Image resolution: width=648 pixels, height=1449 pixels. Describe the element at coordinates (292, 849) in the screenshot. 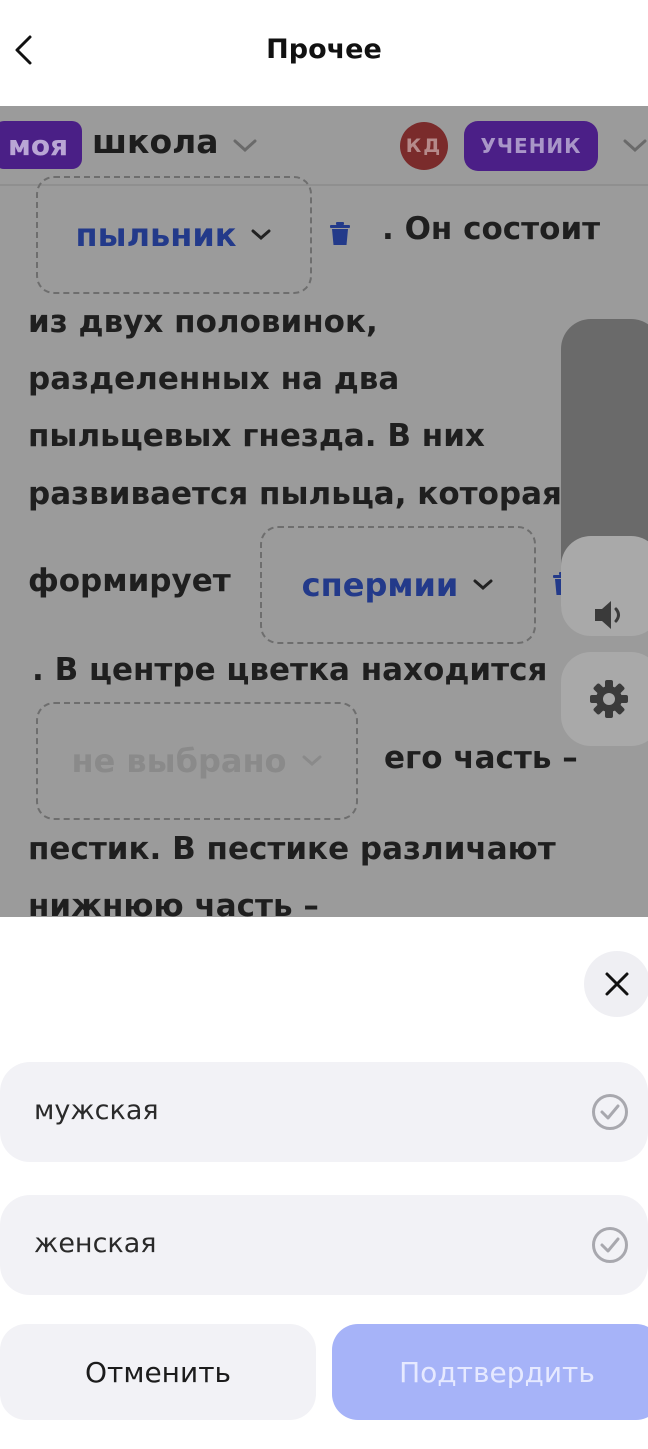

I see `text-line: пестик. В пестике различают` at that location.